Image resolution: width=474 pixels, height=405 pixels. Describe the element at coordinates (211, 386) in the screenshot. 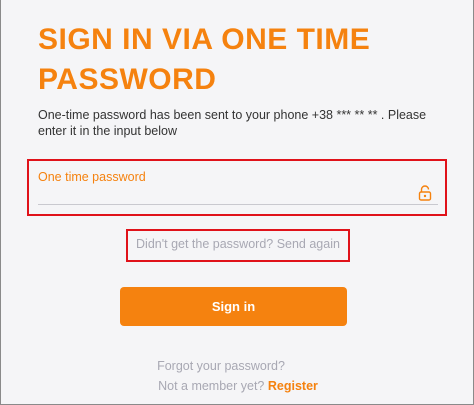

I see `not-a-member-text: Not a member yet?` at that location.